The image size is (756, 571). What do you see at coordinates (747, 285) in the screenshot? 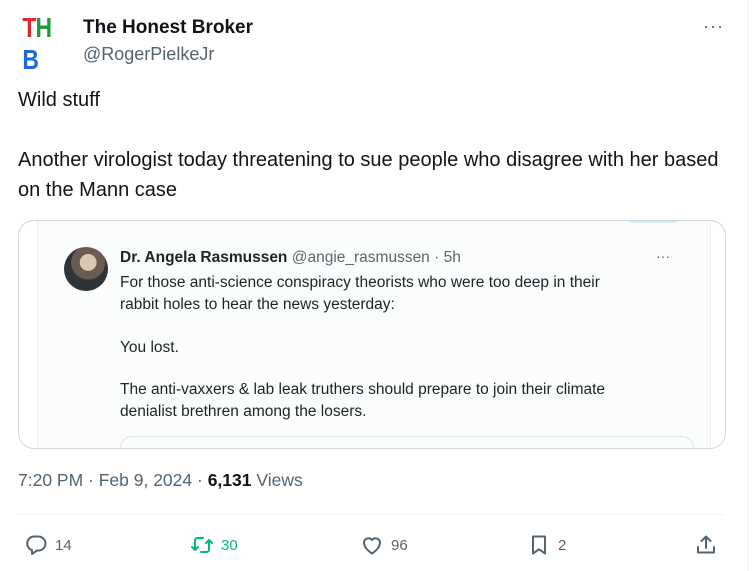
I see `column-border` at bounding box center [747, 285].